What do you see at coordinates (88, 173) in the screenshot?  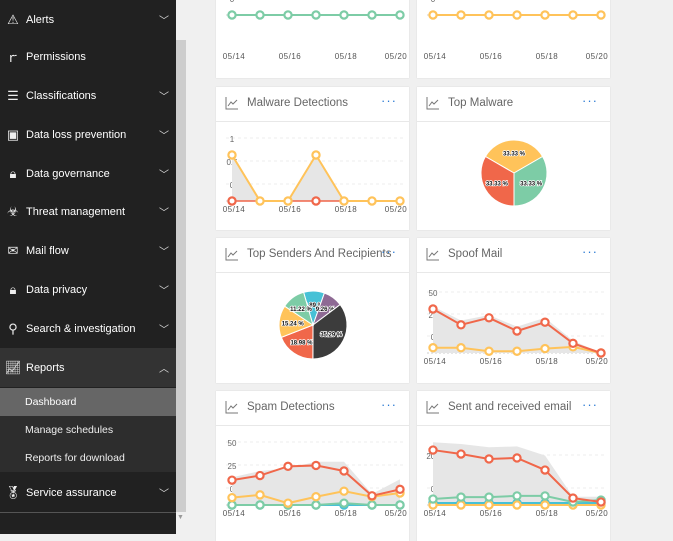 I see `sidebar-item-data-governance: 🔒︎ Data governance ﹀` at bounding box center [88, 173].